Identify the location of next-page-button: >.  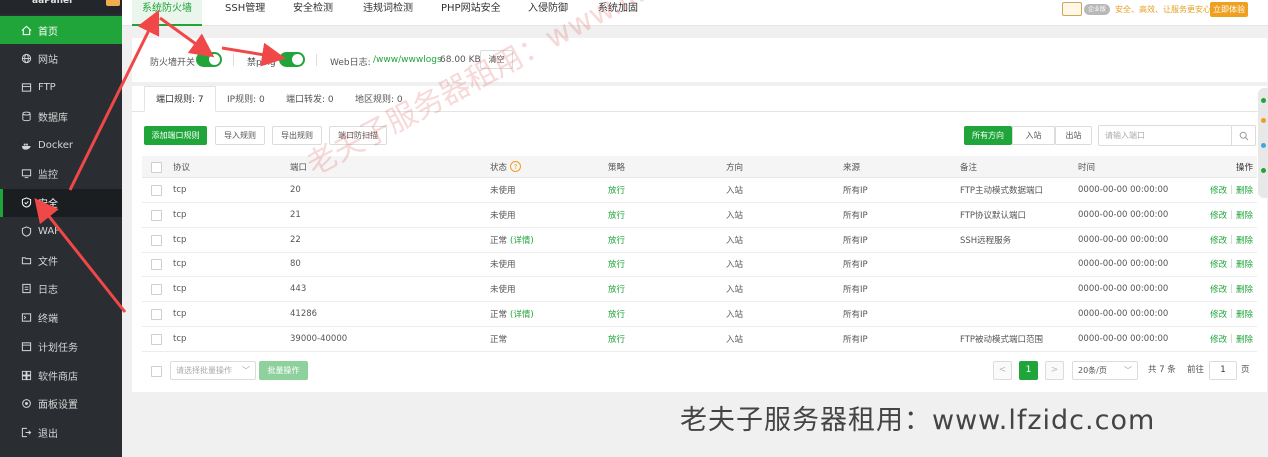
(1054, 370).